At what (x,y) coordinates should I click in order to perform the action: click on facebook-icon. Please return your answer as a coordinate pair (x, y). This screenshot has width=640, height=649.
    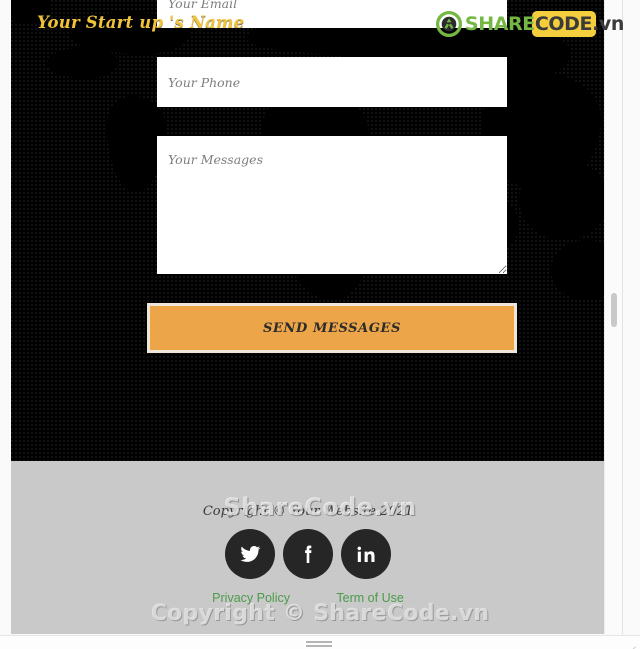
    Looking at the image, I should click on (308, 554).